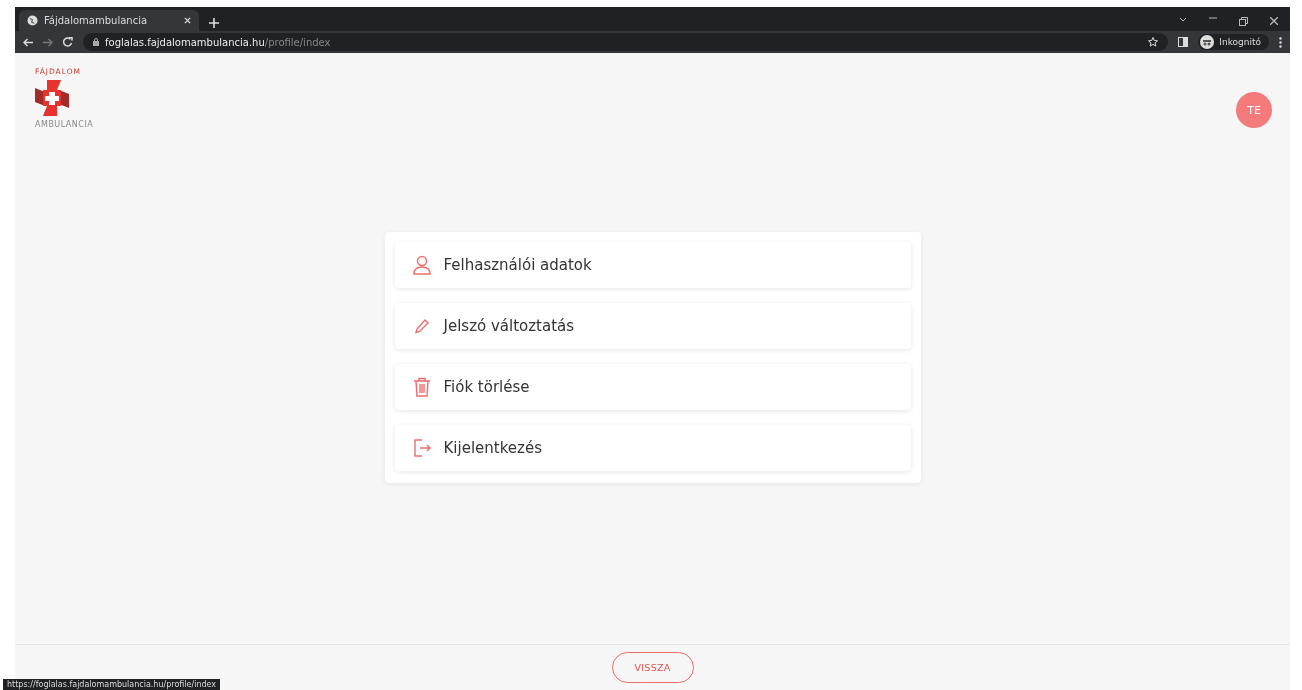 This screenshot has width=1302, height=690. I want to click on user-icon, so click(421, 265).